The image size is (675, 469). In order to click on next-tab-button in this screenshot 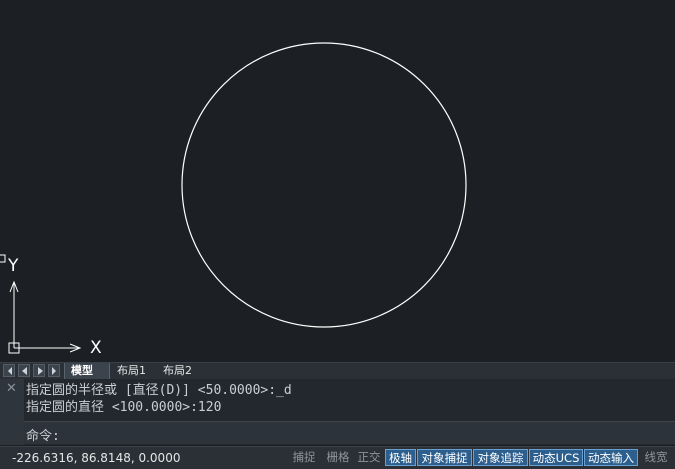, I will do `click(39, 370)`.